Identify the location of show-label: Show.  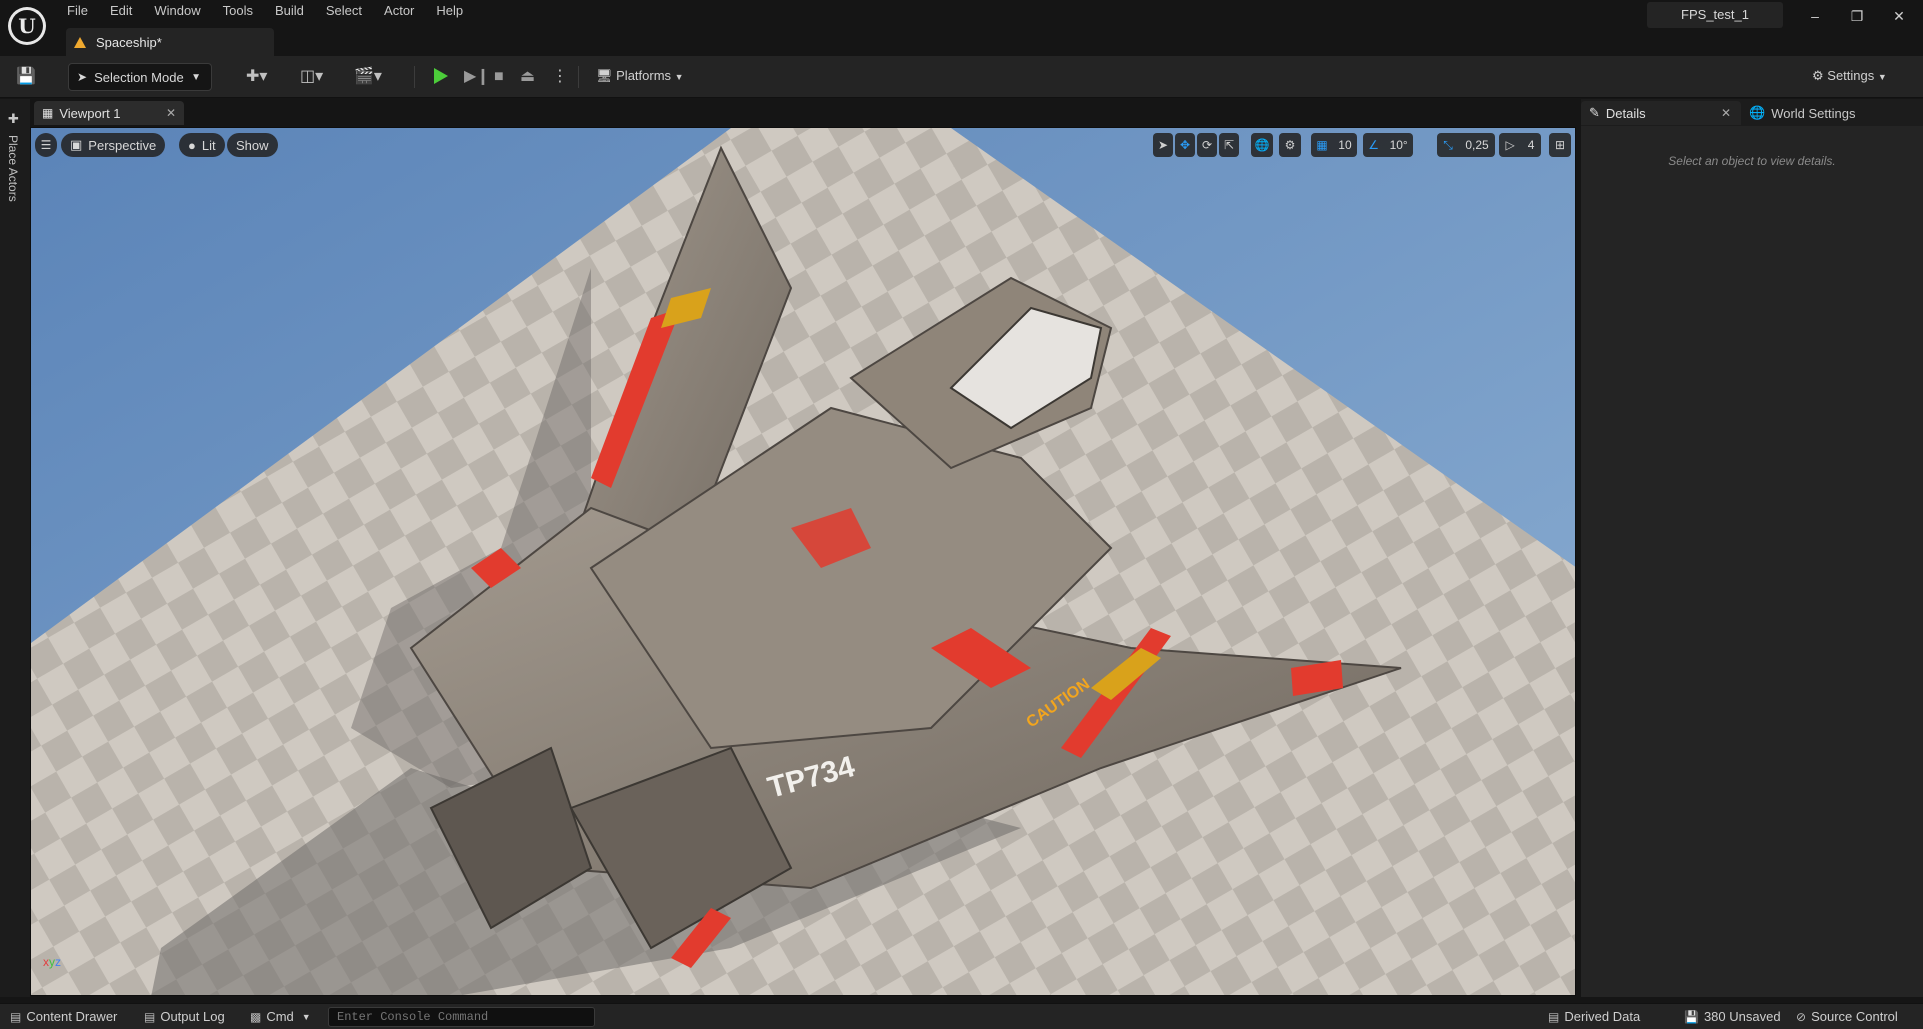
(252, 145).